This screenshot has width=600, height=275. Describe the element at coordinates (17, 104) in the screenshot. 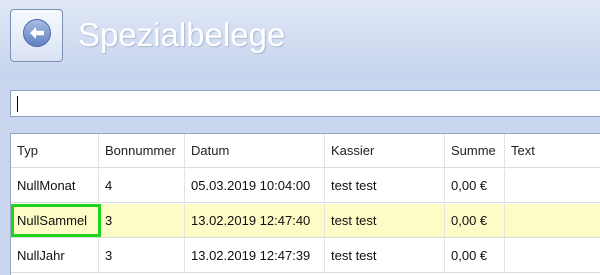

I see `text-caret` at that location.